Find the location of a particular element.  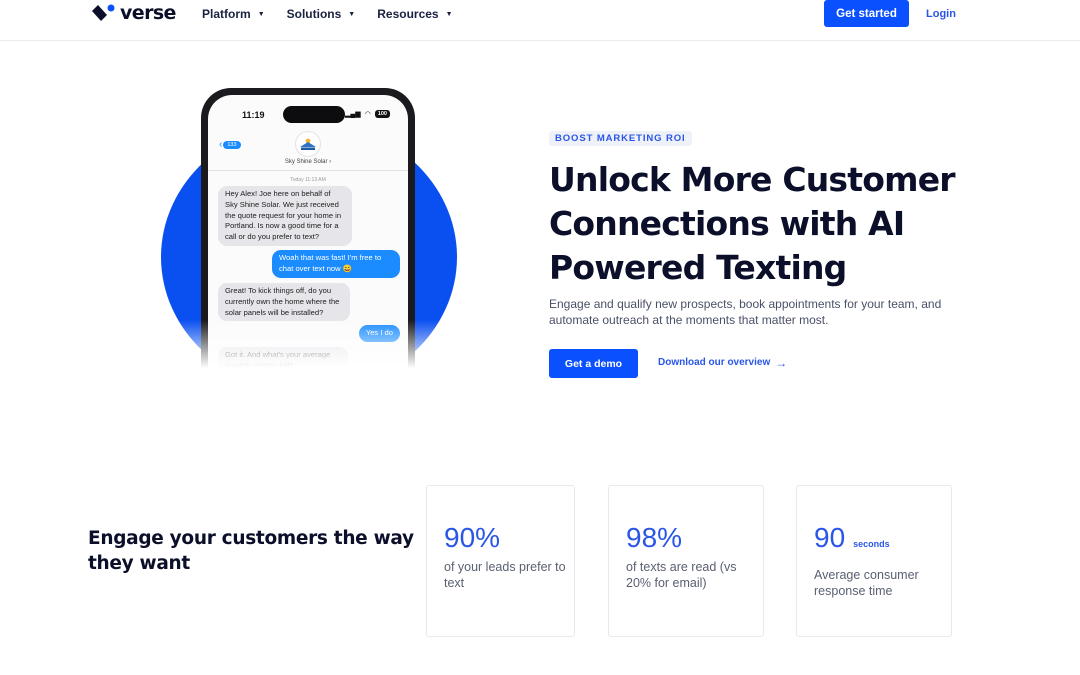

stat-number: 98% is located at coordinates (654, 537).